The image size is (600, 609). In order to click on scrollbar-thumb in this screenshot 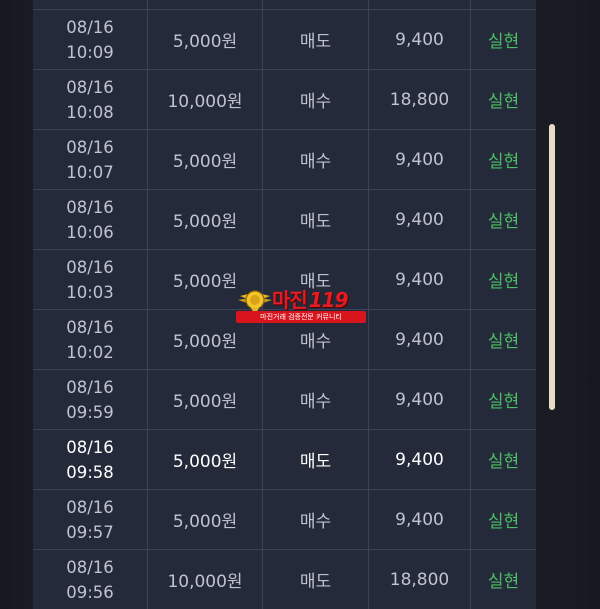, I will do `click(552, 267)`.